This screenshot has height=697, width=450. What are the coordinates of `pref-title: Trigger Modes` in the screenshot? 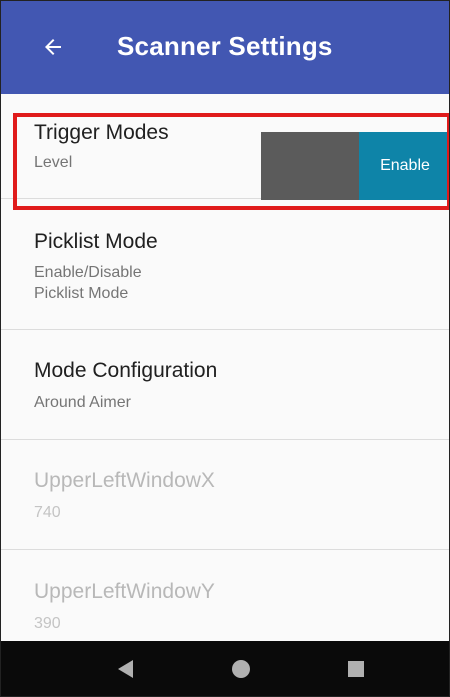 It's located at (101, 132).